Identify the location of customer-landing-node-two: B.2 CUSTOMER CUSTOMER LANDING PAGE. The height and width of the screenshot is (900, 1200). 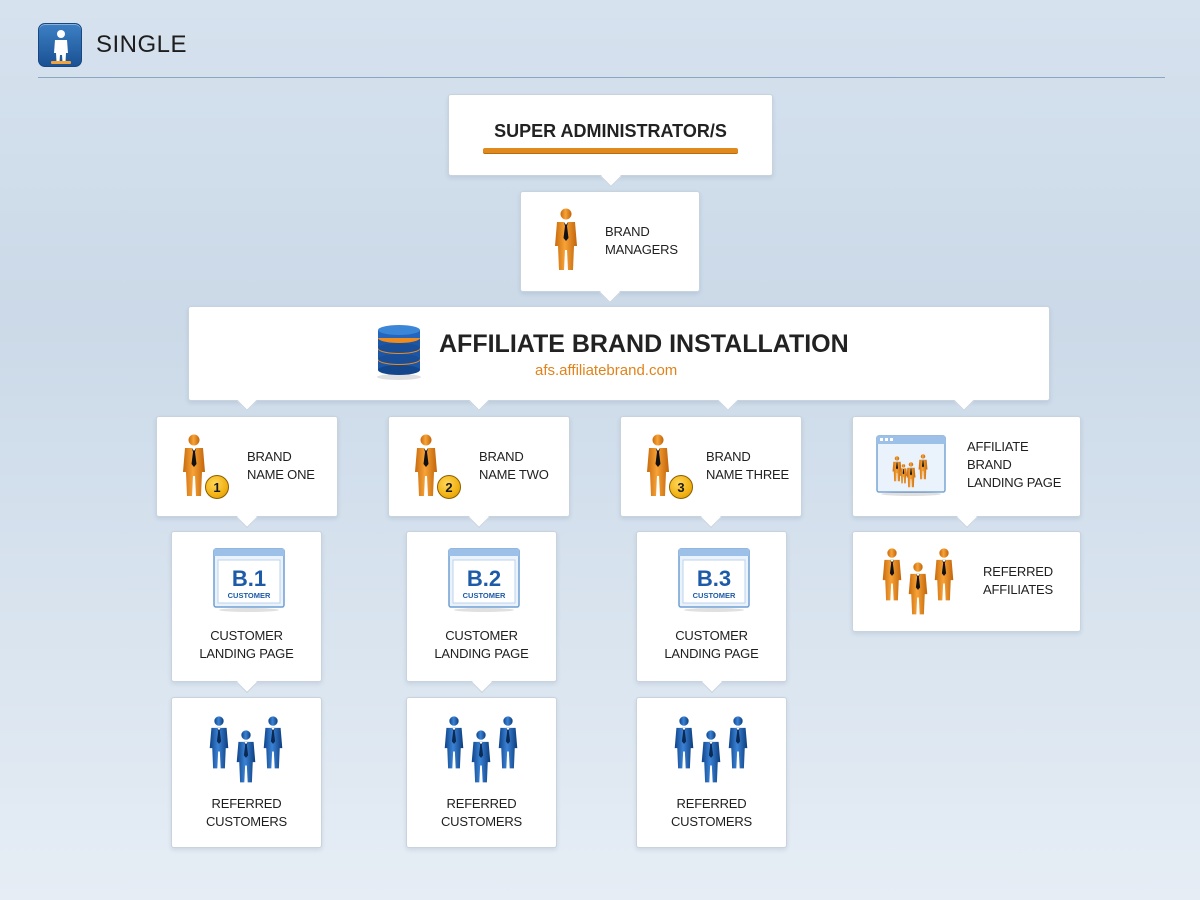
(481, 606).